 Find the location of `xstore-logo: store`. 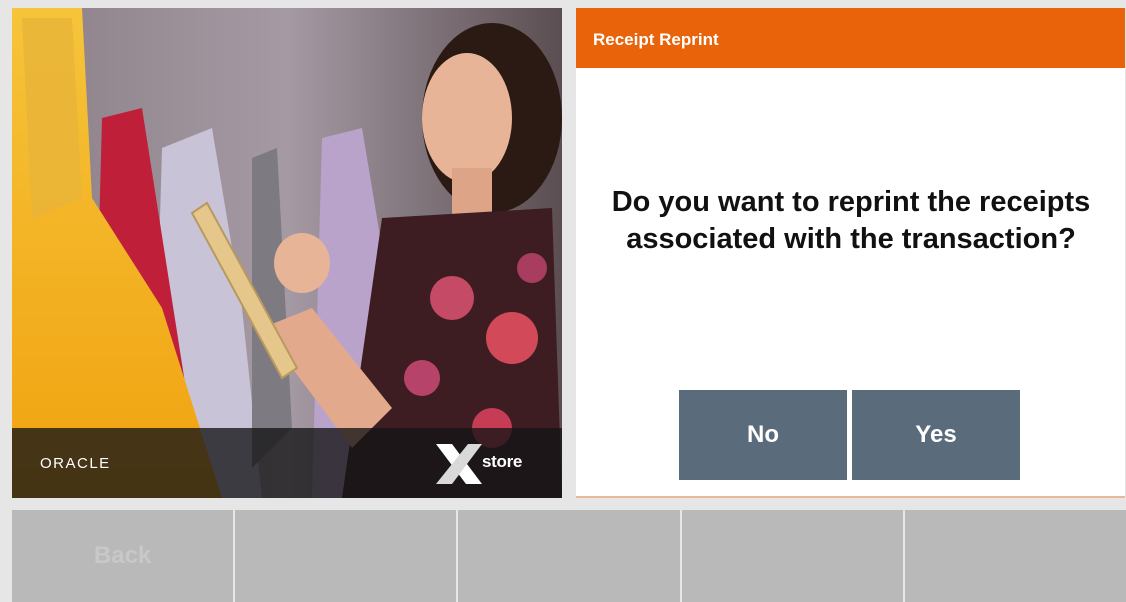

xstore-logo: store is located at coordinates (489, 464).